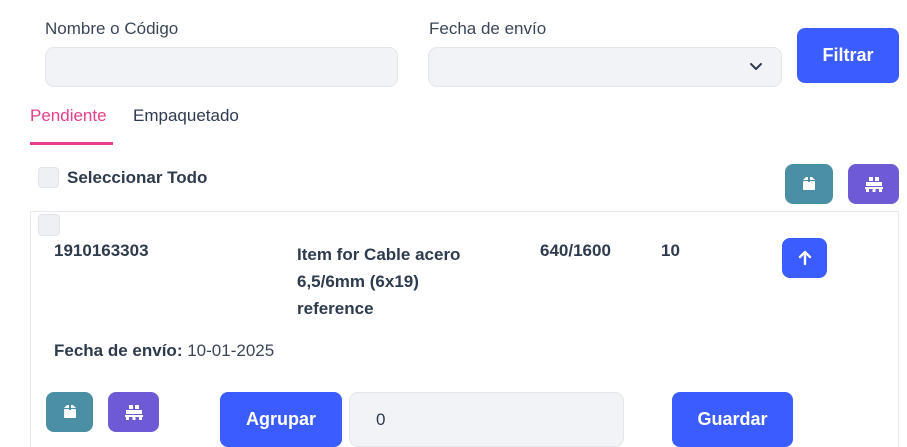  What do you see at coordinates (281, 419) in the screenshot?
I see `group-button: Agrupar` at bounding box center [281, 419].